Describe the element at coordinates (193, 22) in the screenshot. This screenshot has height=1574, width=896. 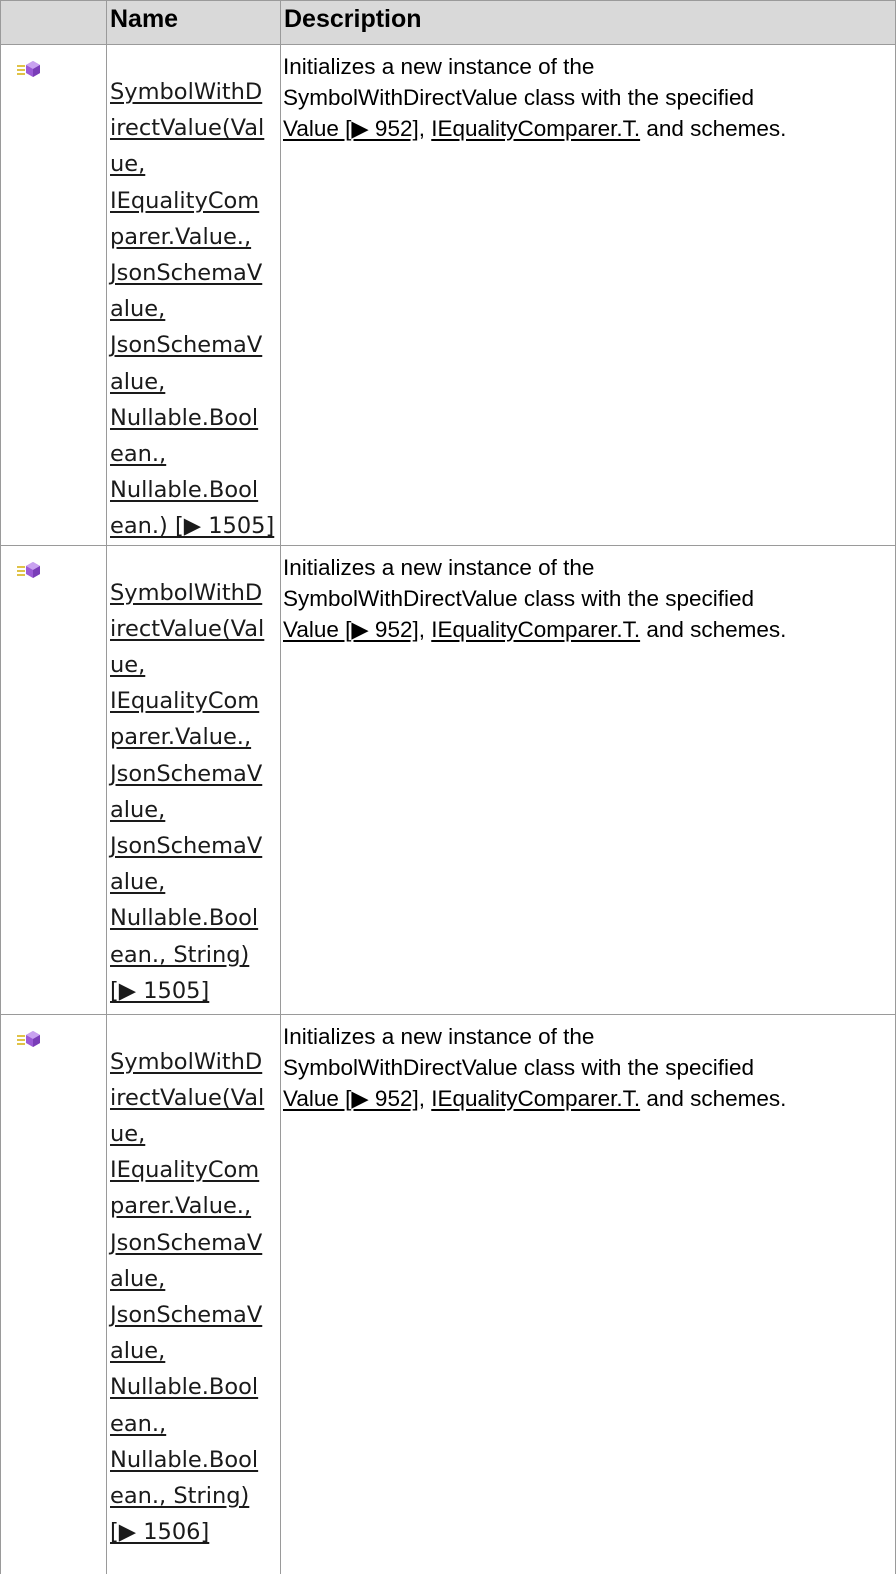
I see `name-column-header: Name` at that location.